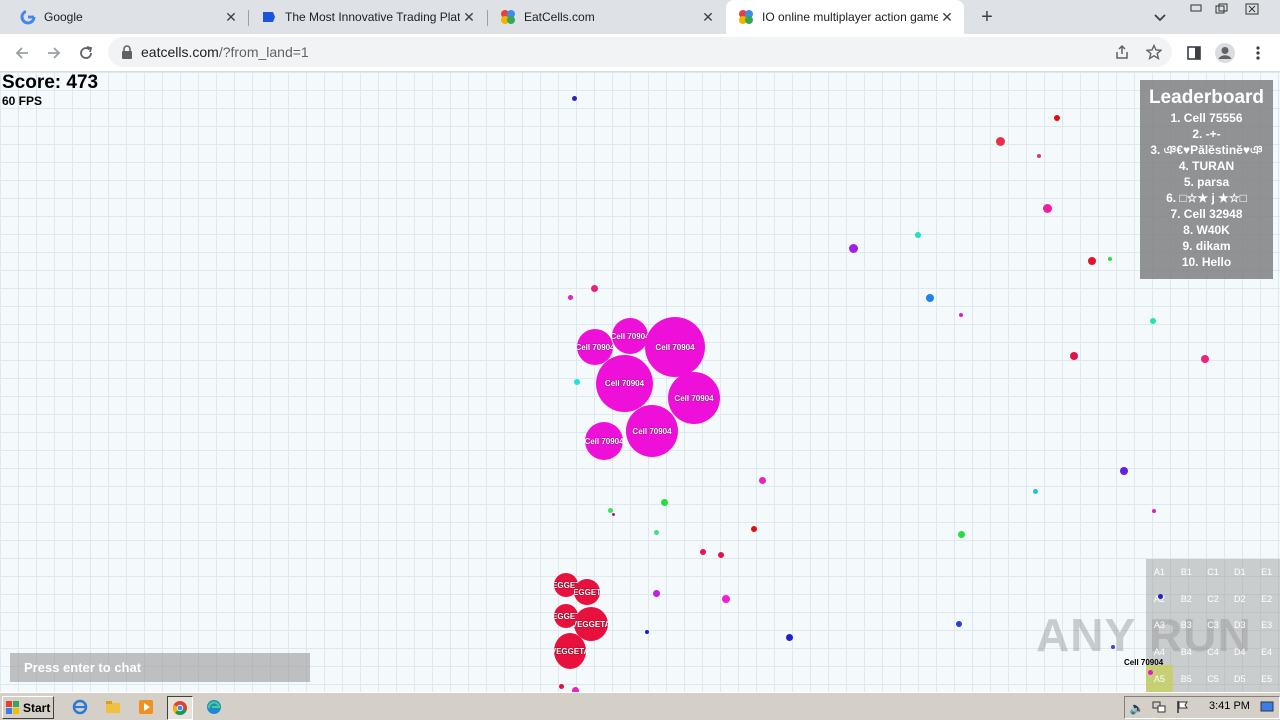 Image resolution: width=1280 pixels, height=720 pixels. What do you see at coordinates (1154, 52) in the screenshot?
I see `bookmark-star-icon` at bounding box center [1154, 52].